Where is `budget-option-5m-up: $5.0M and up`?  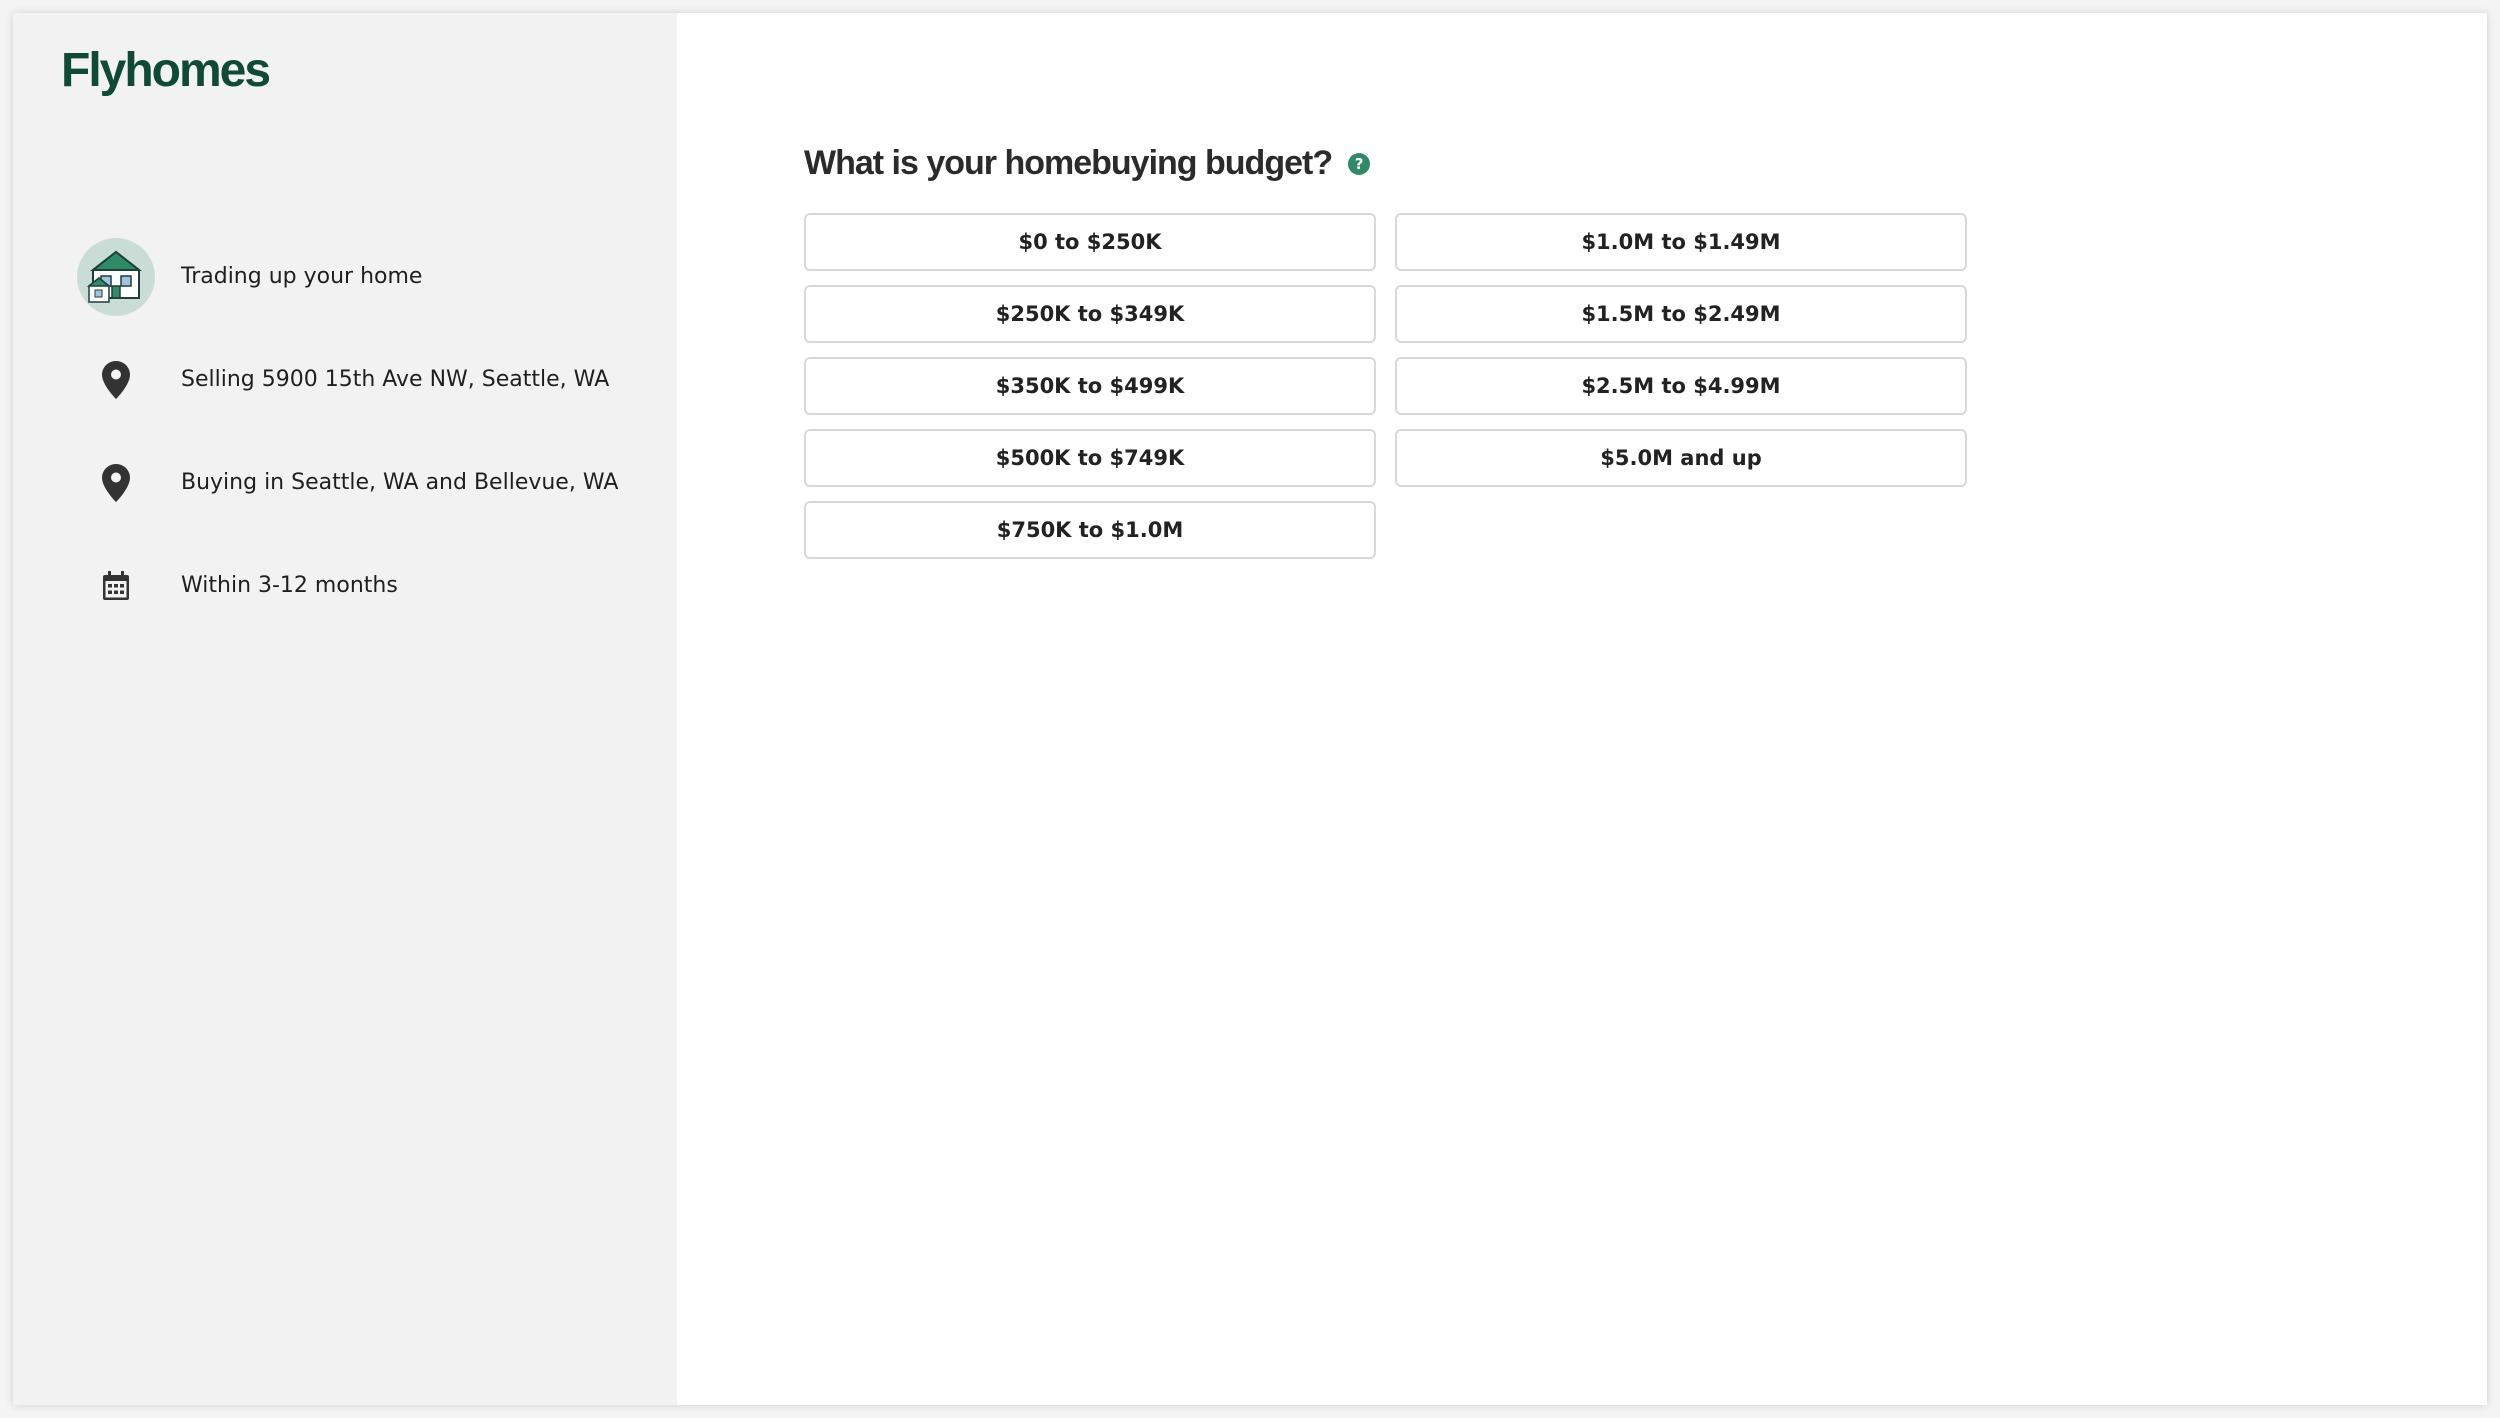 budget-option-5m-up: $5.0M and up is located at coordinates (1681, 458).